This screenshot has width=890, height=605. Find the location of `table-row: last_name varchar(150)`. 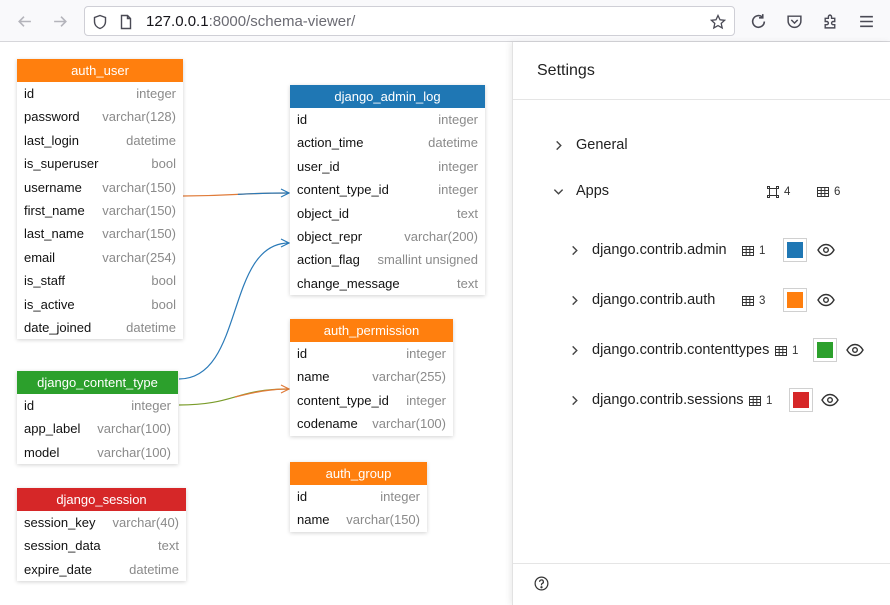

table-row: last_name varchar(150) is located at coordinates (100, 233).